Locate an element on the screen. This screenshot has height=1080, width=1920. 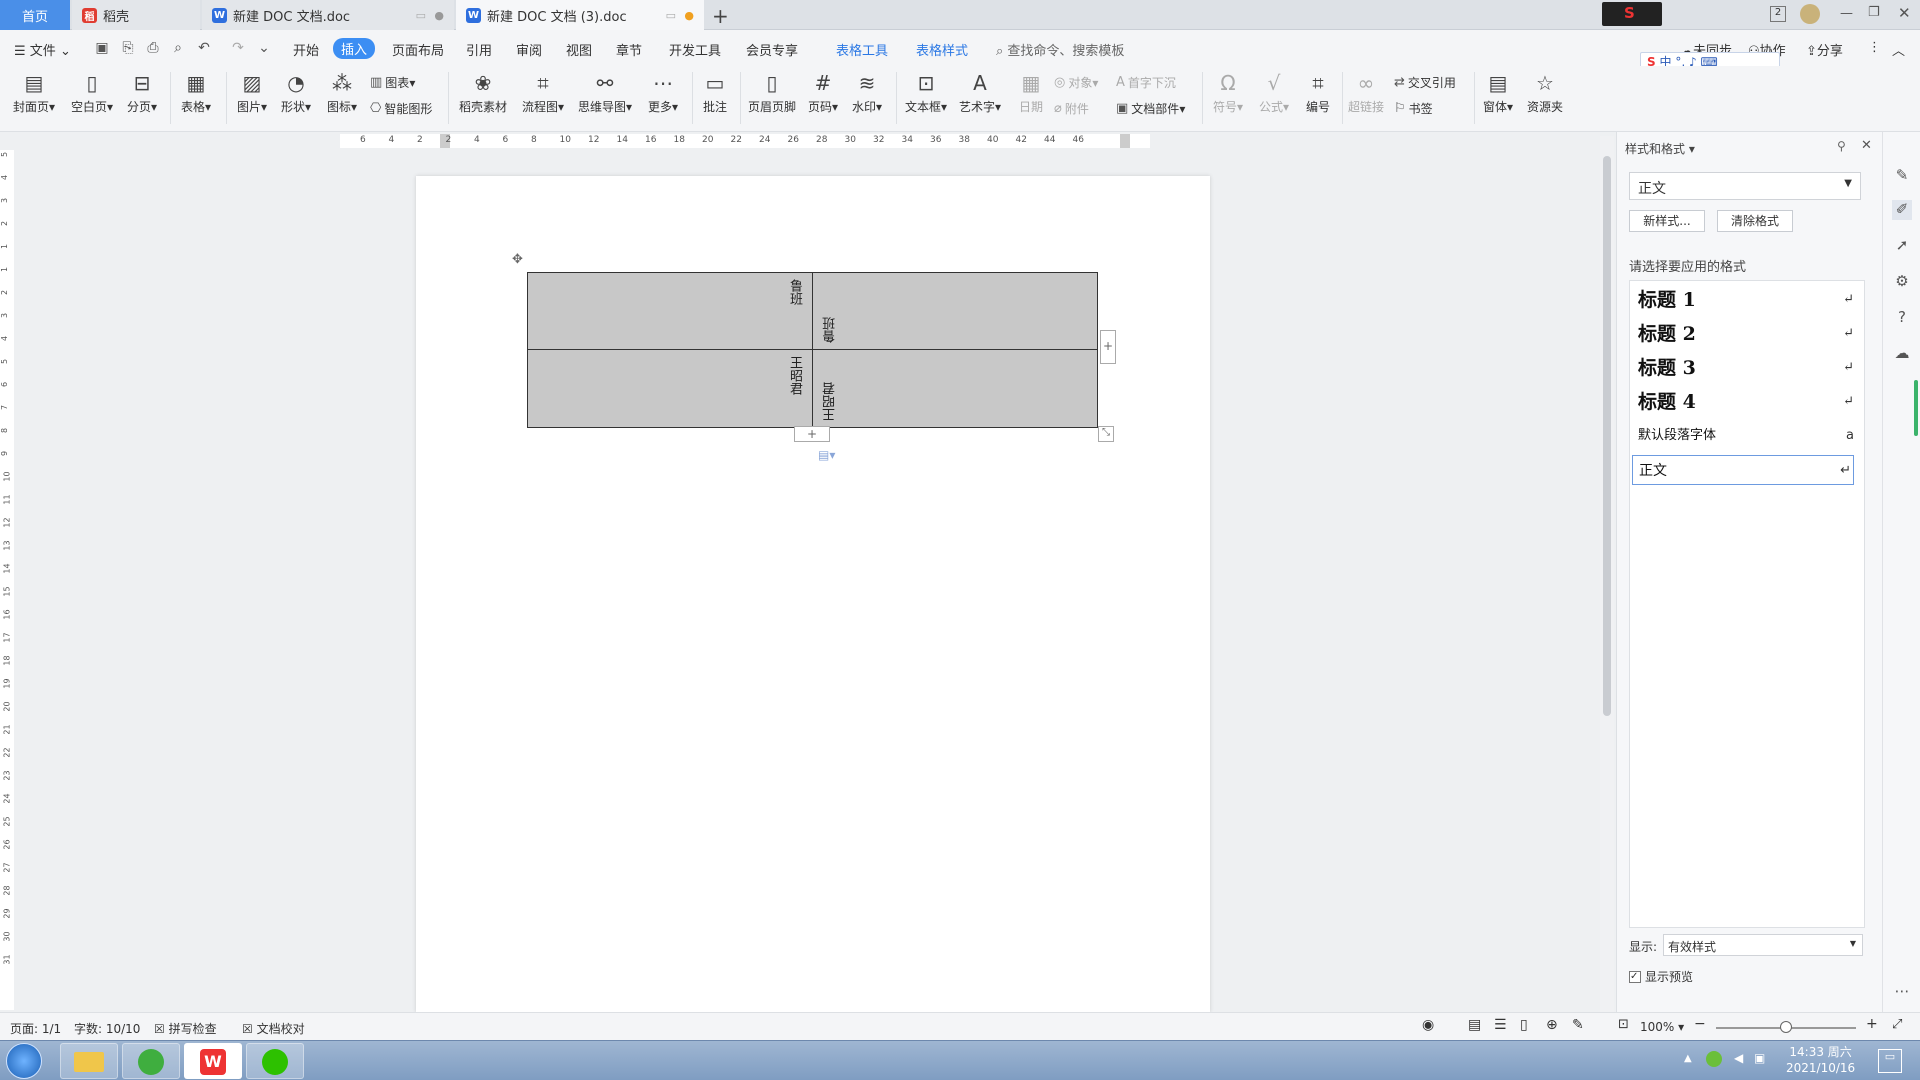
vertical-scrollbar is located at coordinates (1607, 574).